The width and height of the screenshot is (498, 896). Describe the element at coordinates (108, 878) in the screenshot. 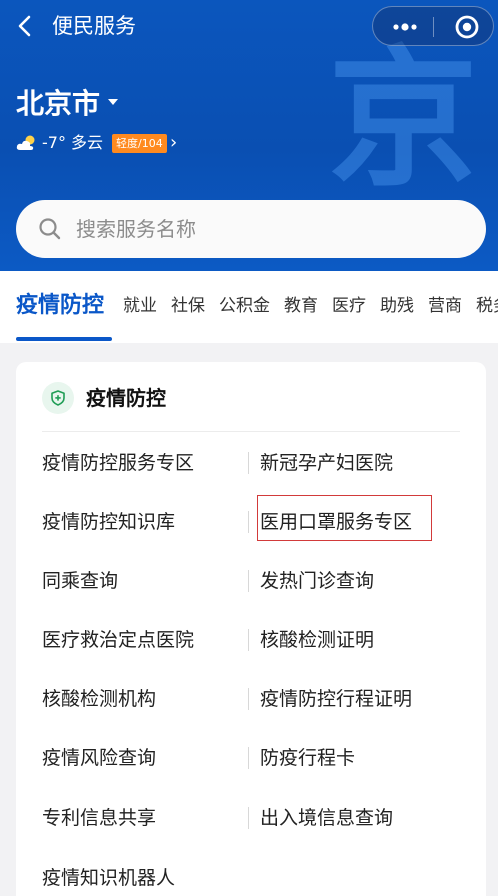

I see `service-item: 疫情知识机器人` at that location.